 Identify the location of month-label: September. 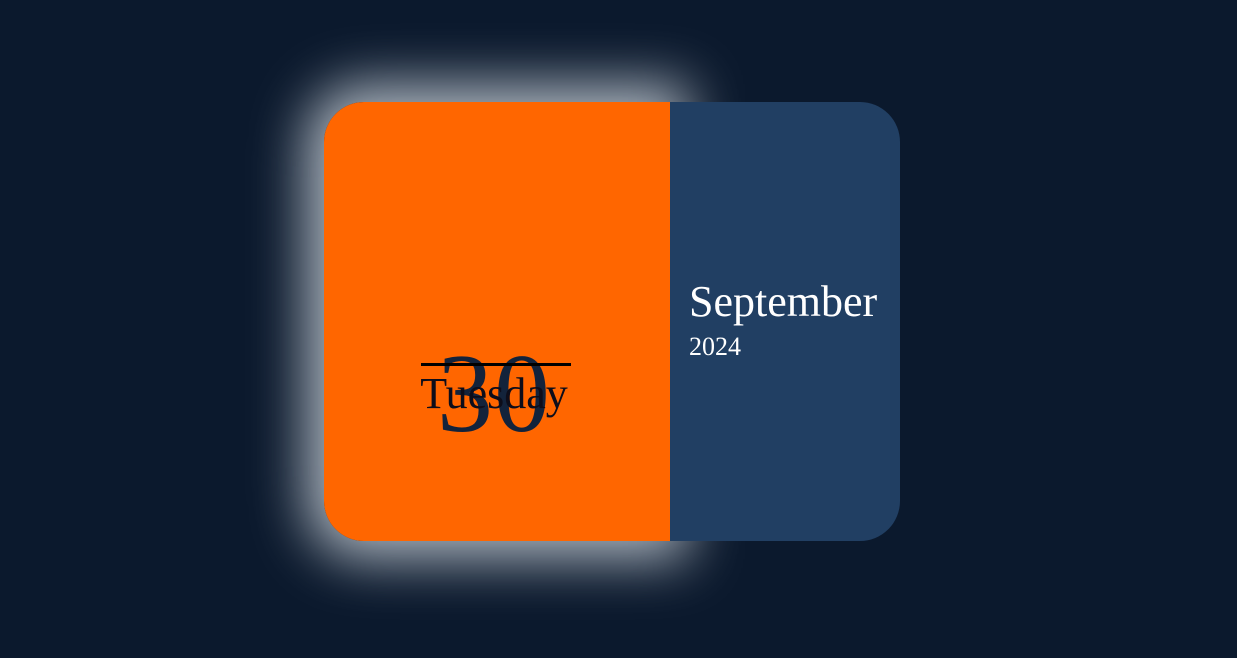
(783, 301).